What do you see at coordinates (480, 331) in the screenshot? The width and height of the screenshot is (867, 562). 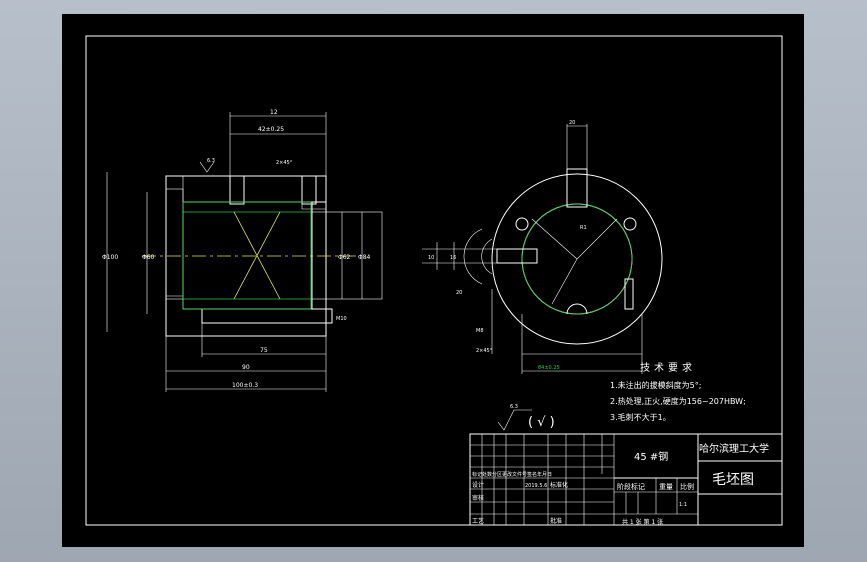 I see `dim-right-m8: M8` at bounding box center [480, 331].